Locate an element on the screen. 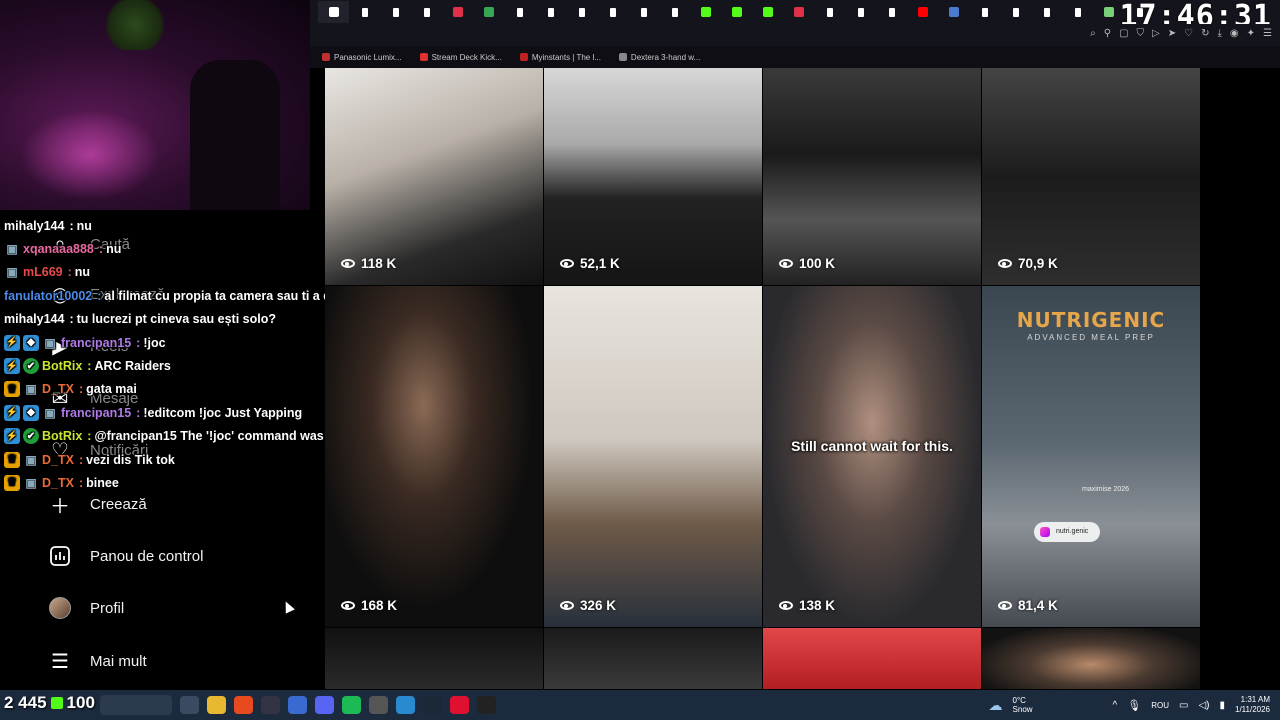 The image size is (1280, 720). chevron-up-icon: ^ is located at coordinates (1115, 705).